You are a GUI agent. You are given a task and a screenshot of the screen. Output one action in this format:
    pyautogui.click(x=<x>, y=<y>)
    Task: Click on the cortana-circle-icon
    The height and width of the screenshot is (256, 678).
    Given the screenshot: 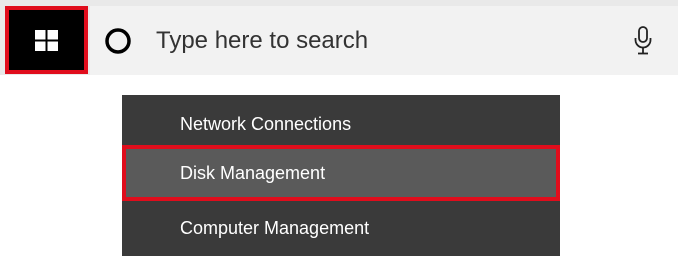 What is the action you would take?
    pyautogui.click(x=118, y=41)
    